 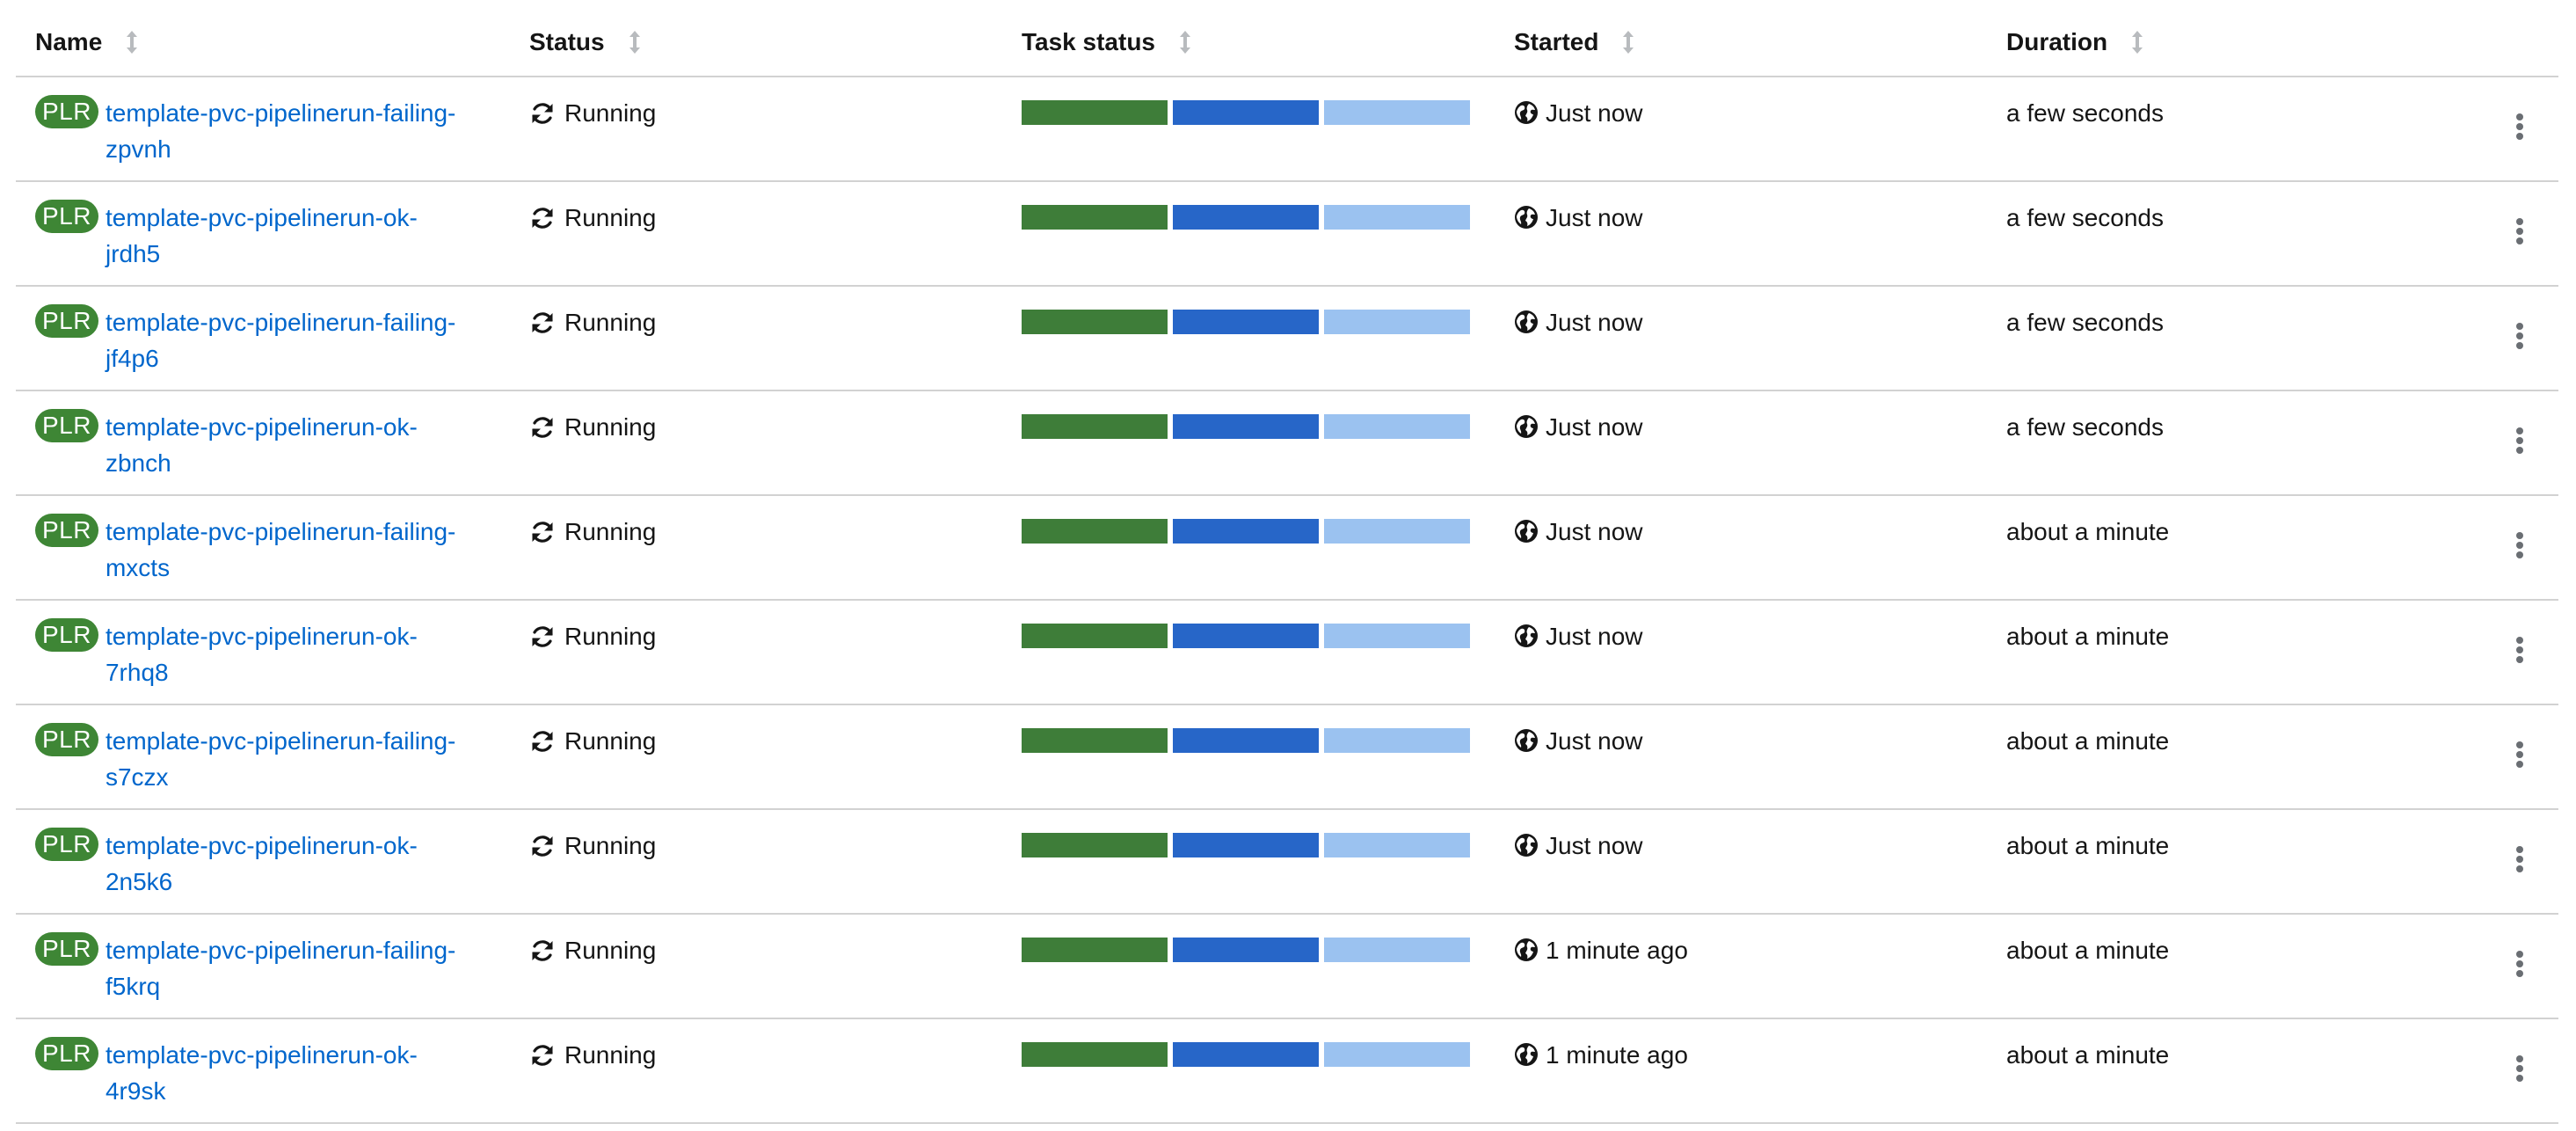 What do you see at coordinates (2087, 741) in the screenshot?
I see `duration-cell: about a minute` at bounding box center [2087, 741].